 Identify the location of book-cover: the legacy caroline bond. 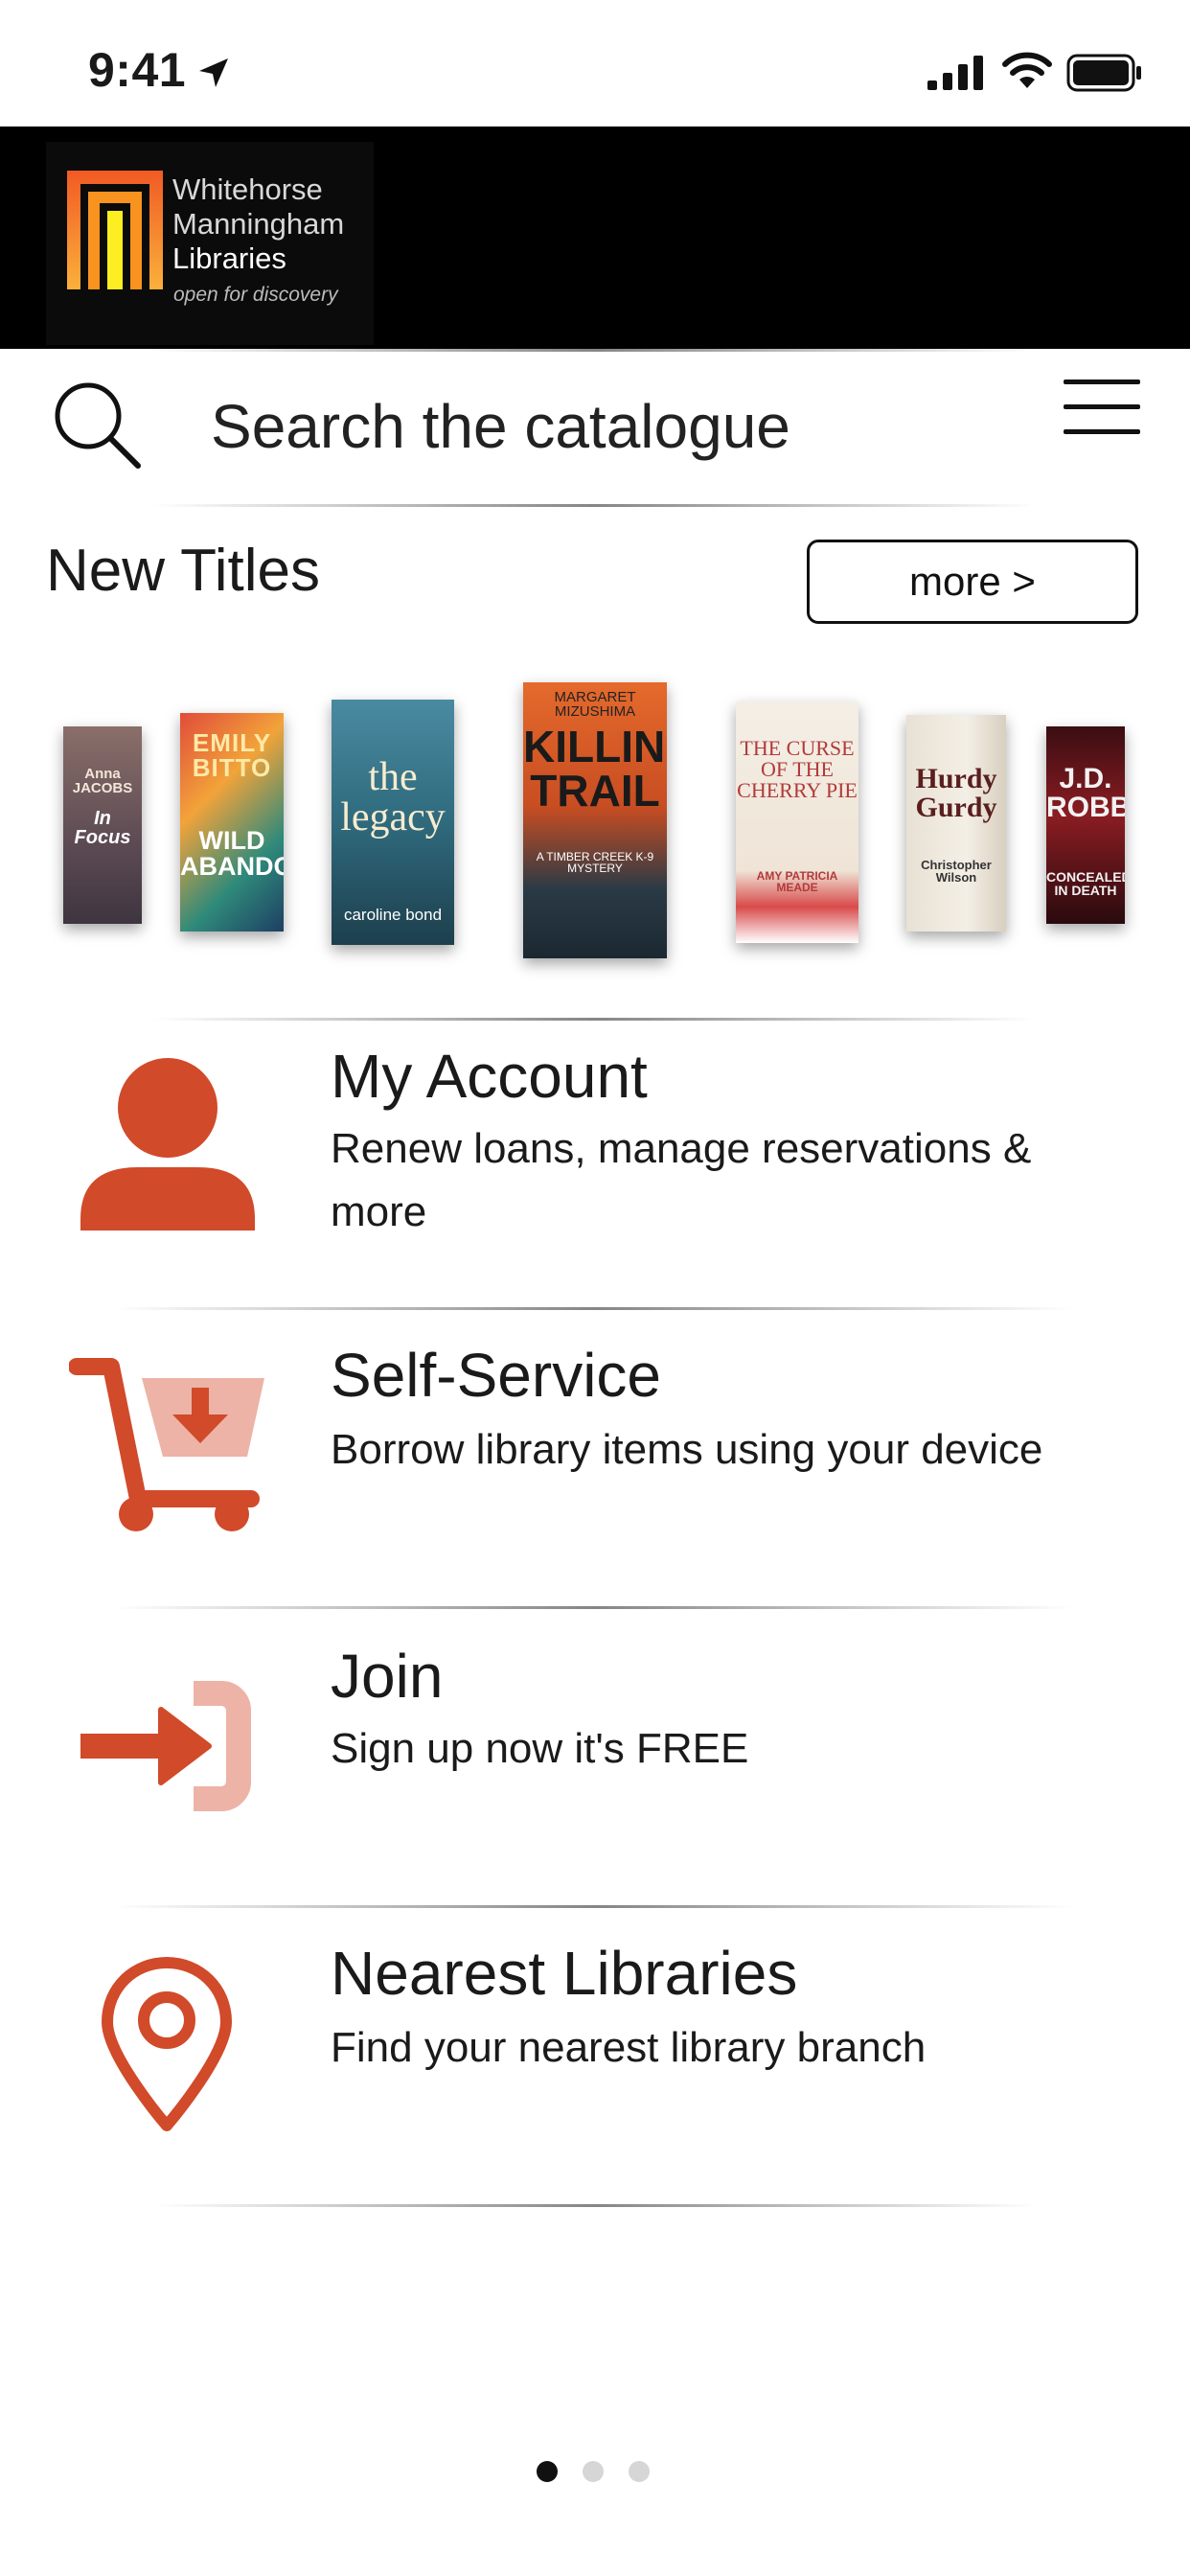
(393, 822).